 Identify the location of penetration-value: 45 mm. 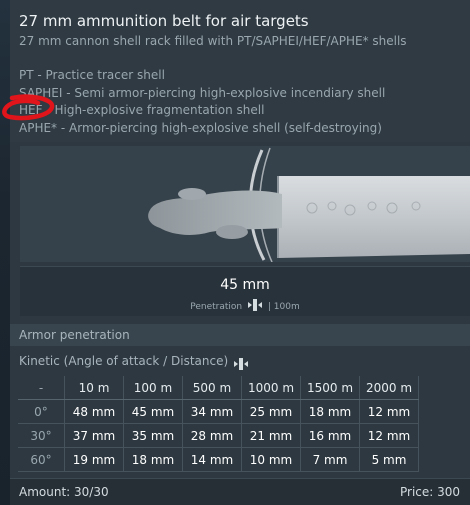
(245, 285).